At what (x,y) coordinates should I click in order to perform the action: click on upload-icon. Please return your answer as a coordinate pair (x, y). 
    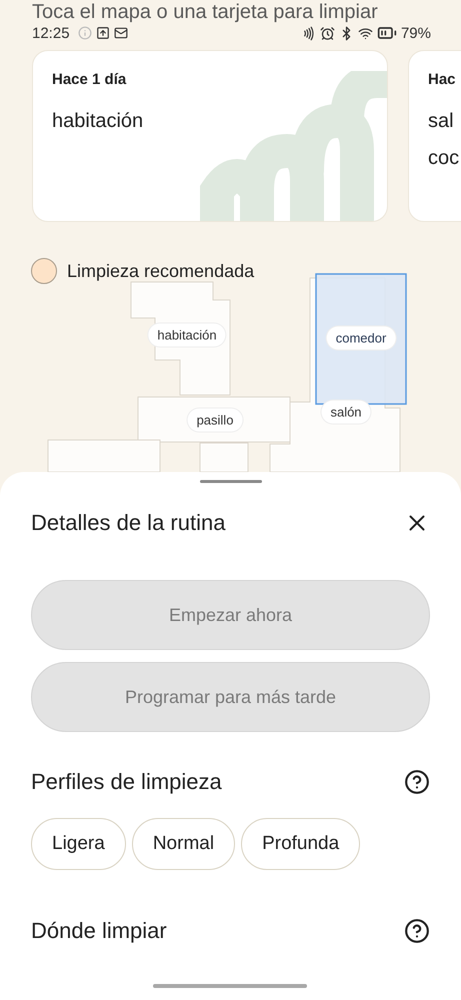
    Looking at the image, I should click on (103, 33).